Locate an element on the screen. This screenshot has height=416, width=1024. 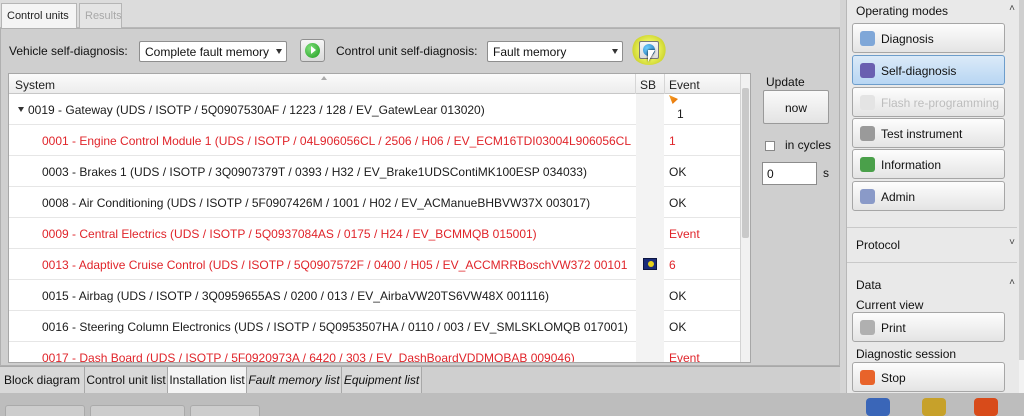
data-header: Data ˄ is located at coordinates (932, 285).